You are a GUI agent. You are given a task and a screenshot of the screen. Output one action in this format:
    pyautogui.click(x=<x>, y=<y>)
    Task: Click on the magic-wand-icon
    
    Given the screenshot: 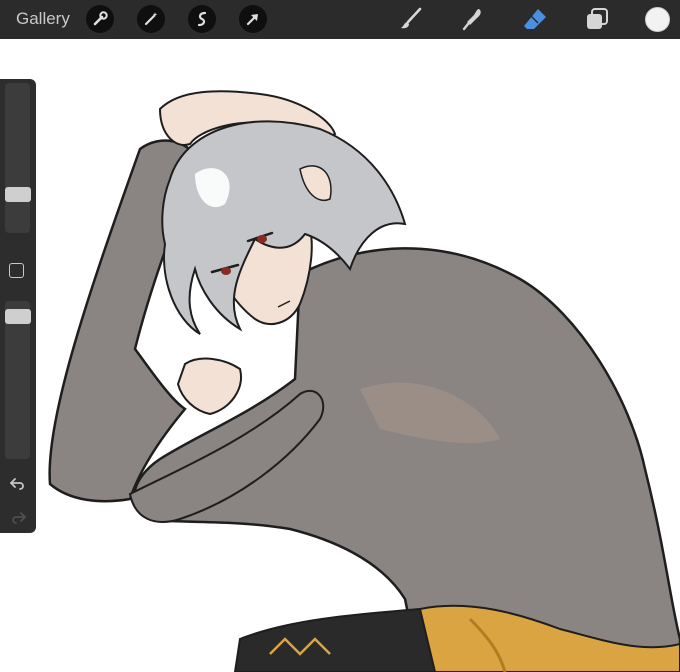 What is the action you would take?
    pyautogui.click(x=151, y=19)
    